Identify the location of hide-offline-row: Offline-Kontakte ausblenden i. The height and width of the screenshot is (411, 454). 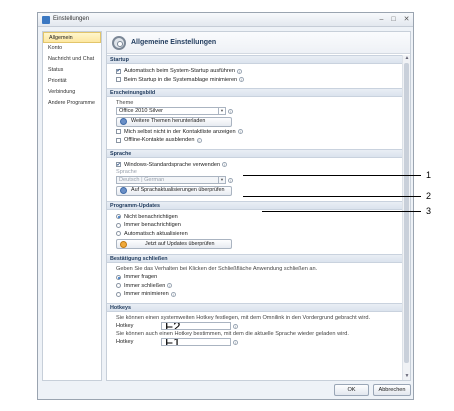
(259, 140).